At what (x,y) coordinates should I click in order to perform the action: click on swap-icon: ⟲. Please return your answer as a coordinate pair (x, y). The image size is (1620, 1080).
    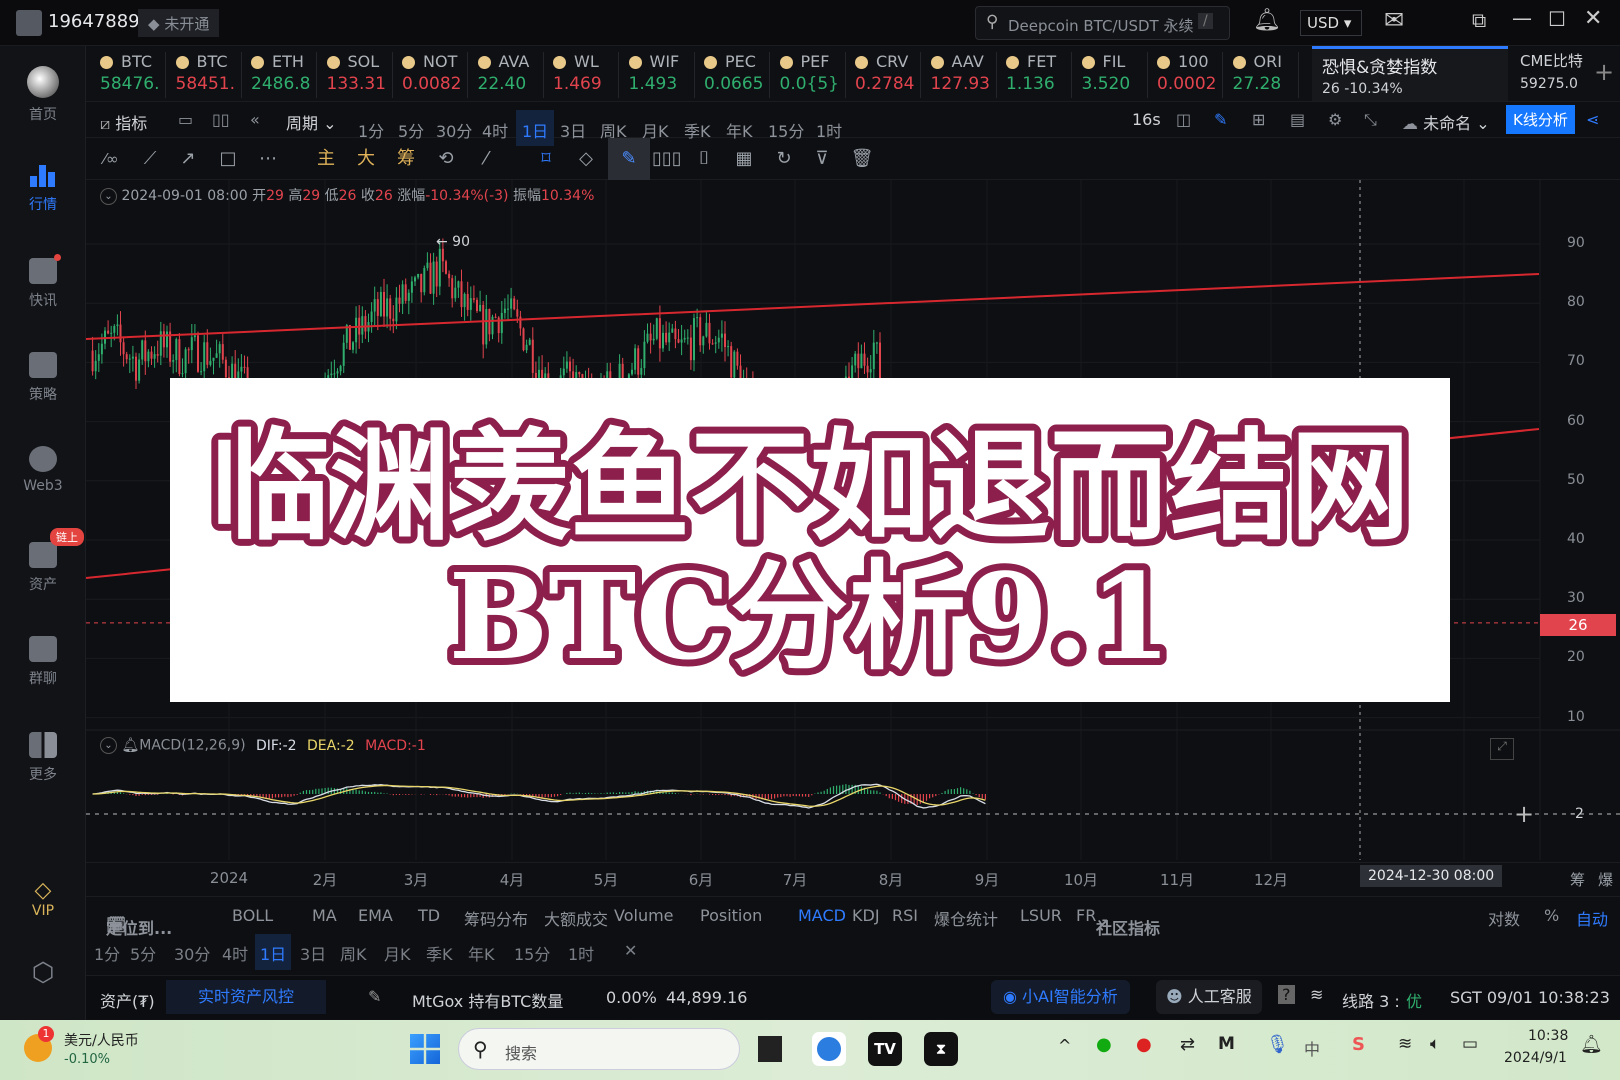
    Looking at the image, I should click on (446, 159).